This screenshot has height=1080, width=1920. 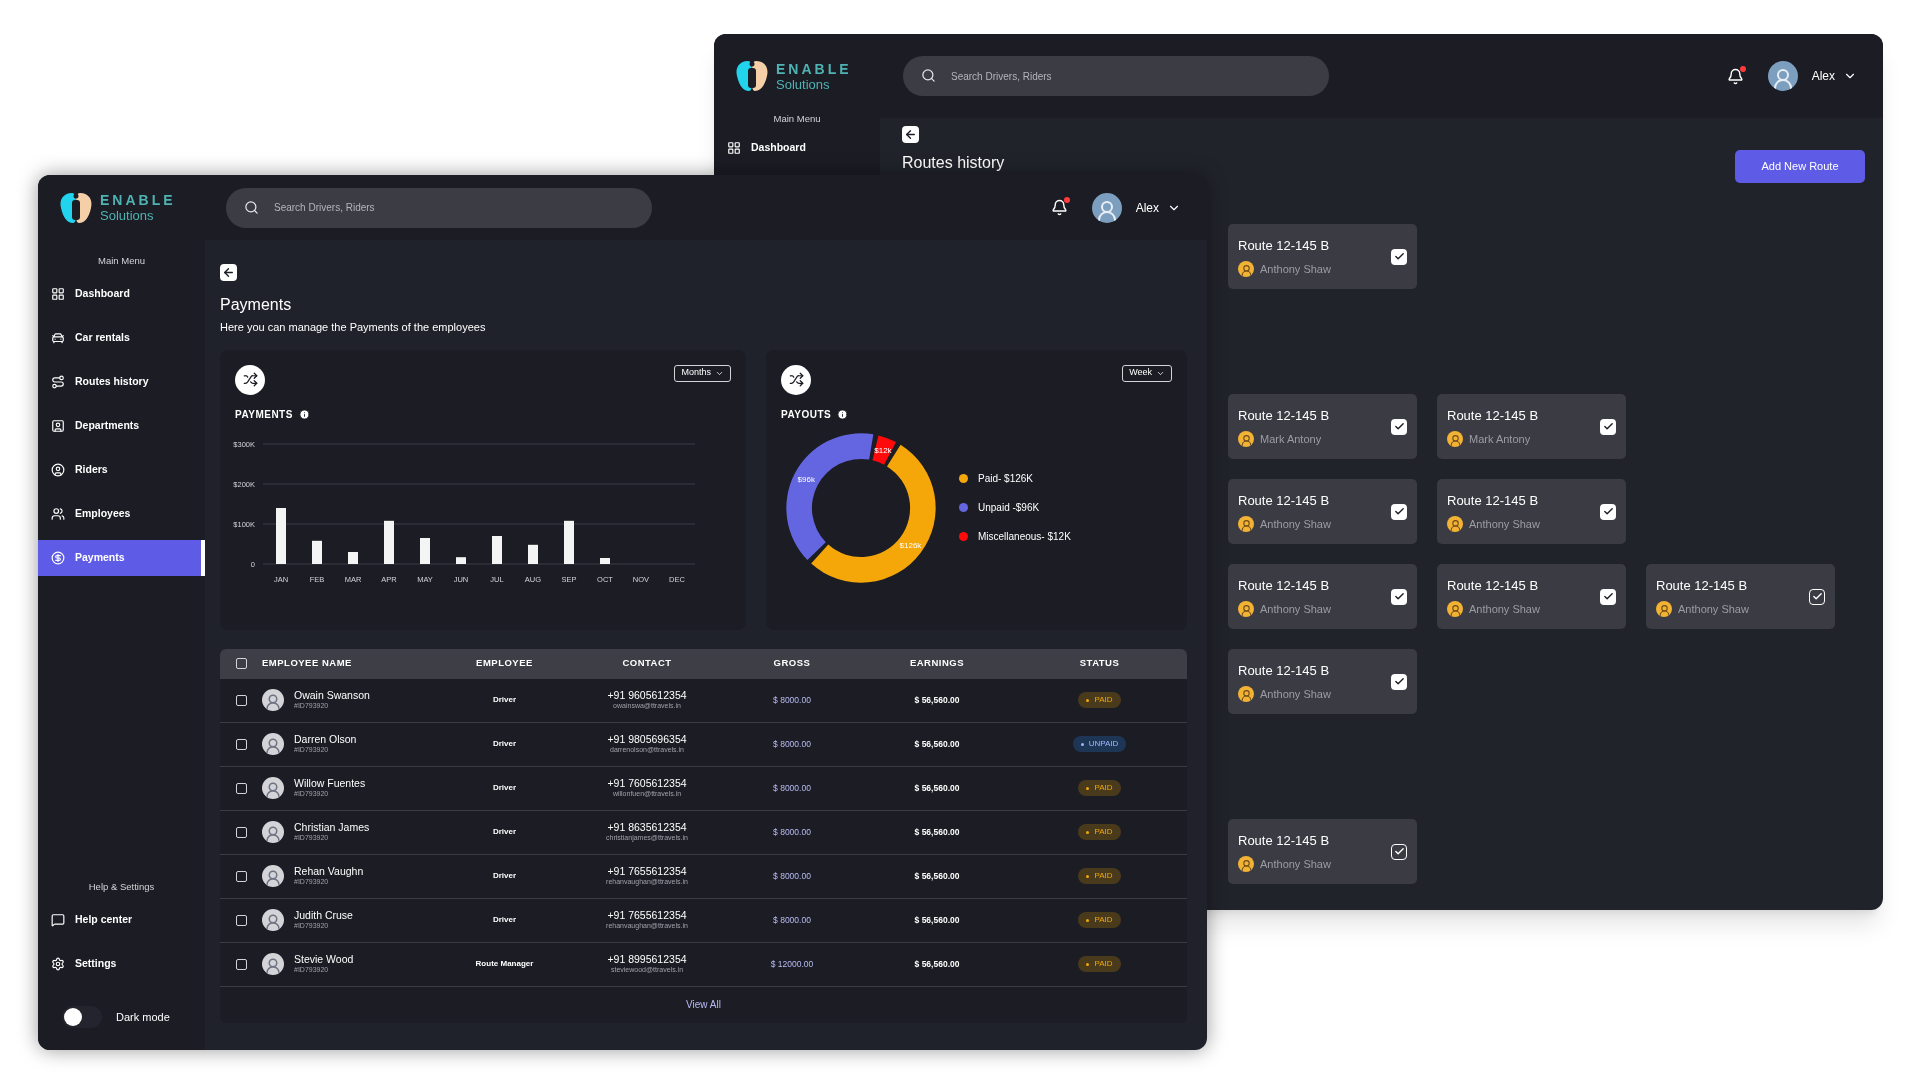 What do you see at coordinates (702, 373) in the screenshot?
I see `period-dropdown: Months` at bounding box center [702, 373].